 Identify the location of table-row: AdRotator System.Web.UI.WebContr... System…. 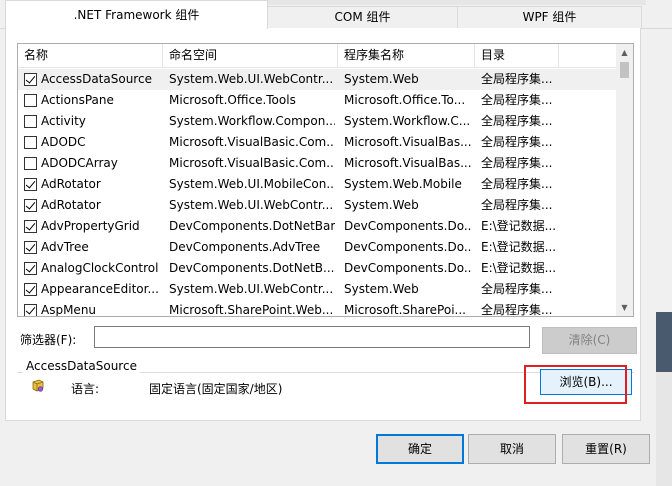
(317, 205).